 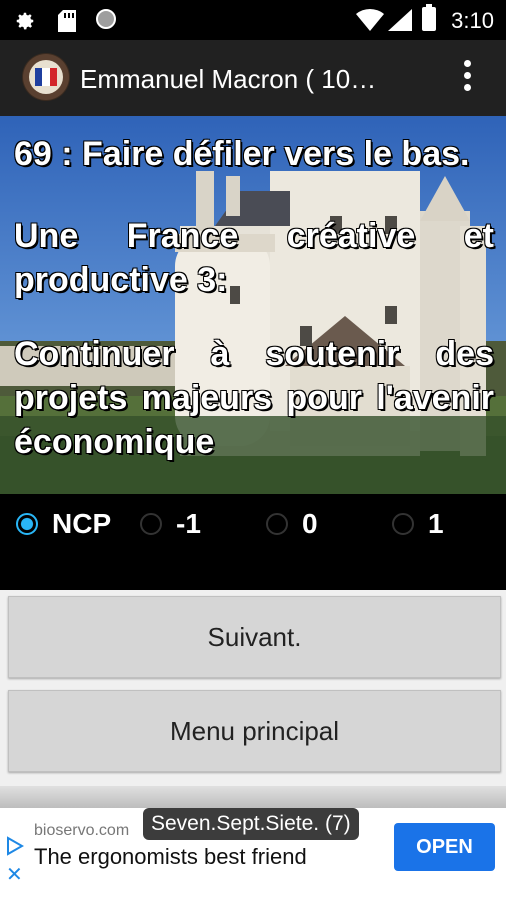 I want to click on option-one: 1, so click(x=418, y=524).